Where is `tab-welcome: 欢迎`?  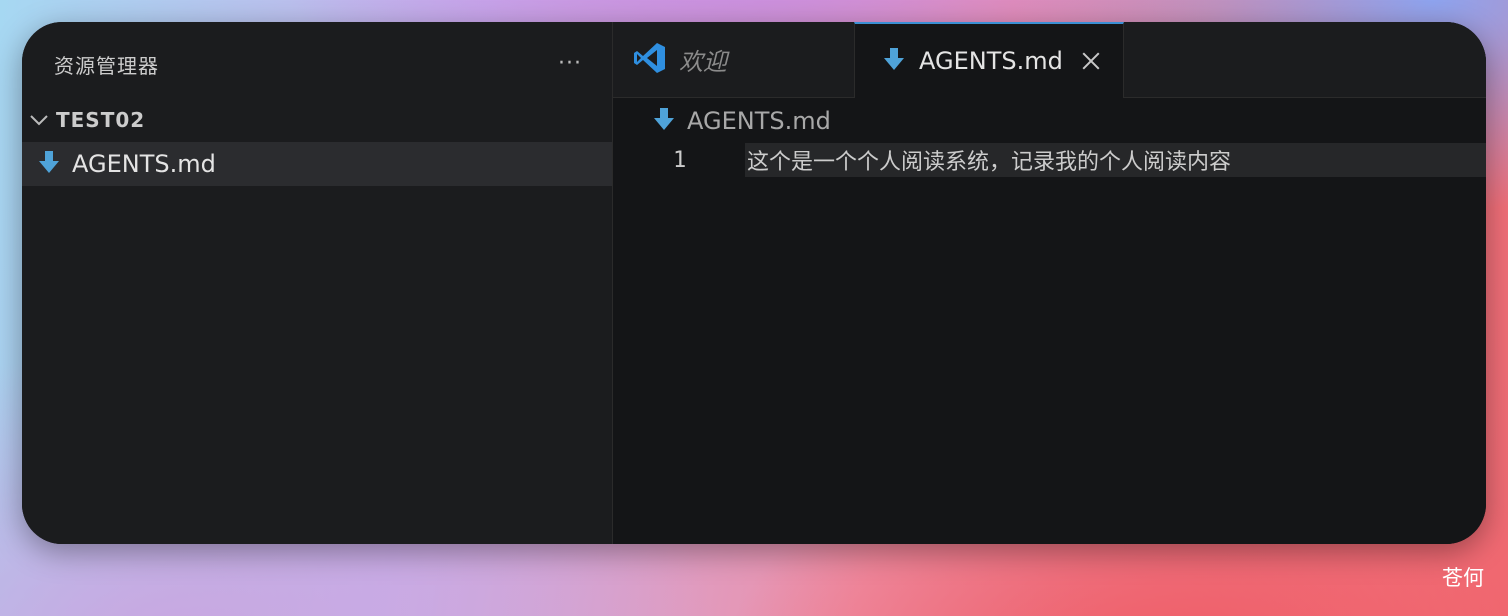 tab-welcome: 欢迎 is located at coordinates (733, 59).